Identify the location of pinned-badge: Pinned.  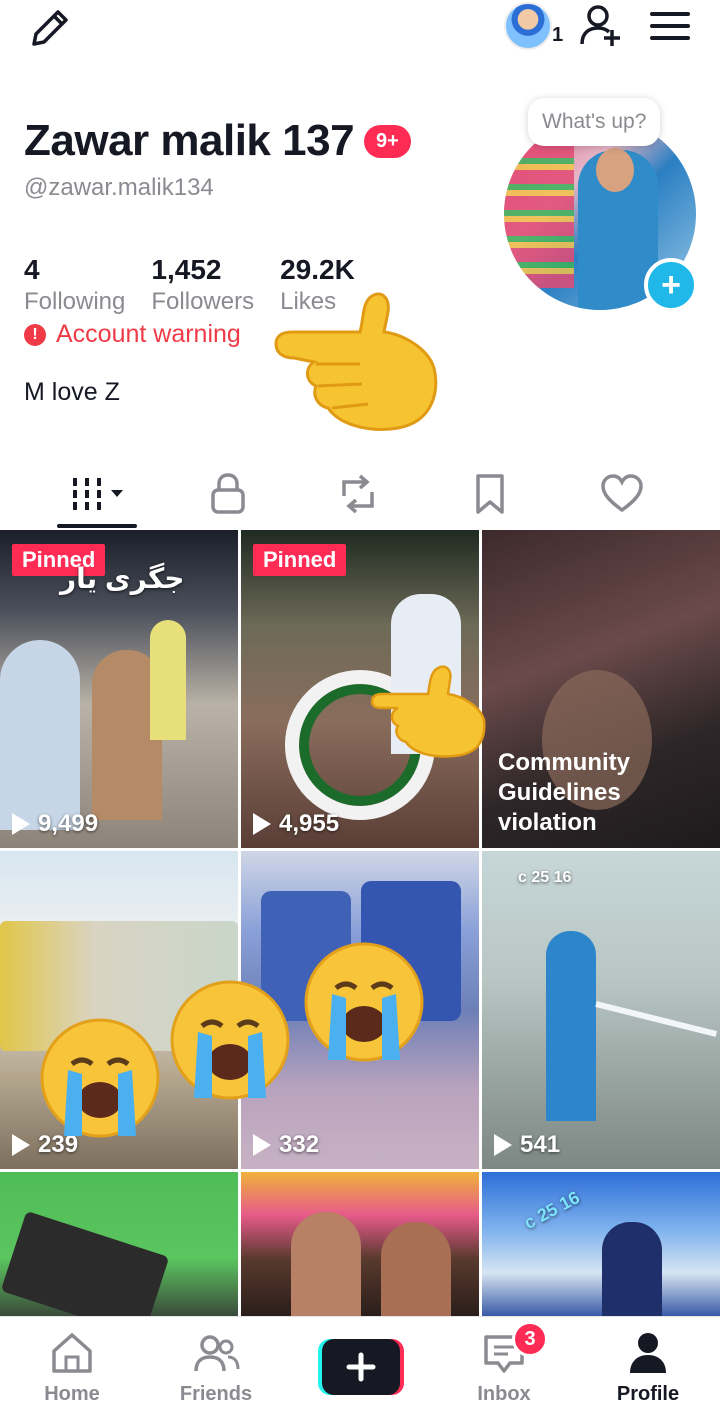
(300, 560).